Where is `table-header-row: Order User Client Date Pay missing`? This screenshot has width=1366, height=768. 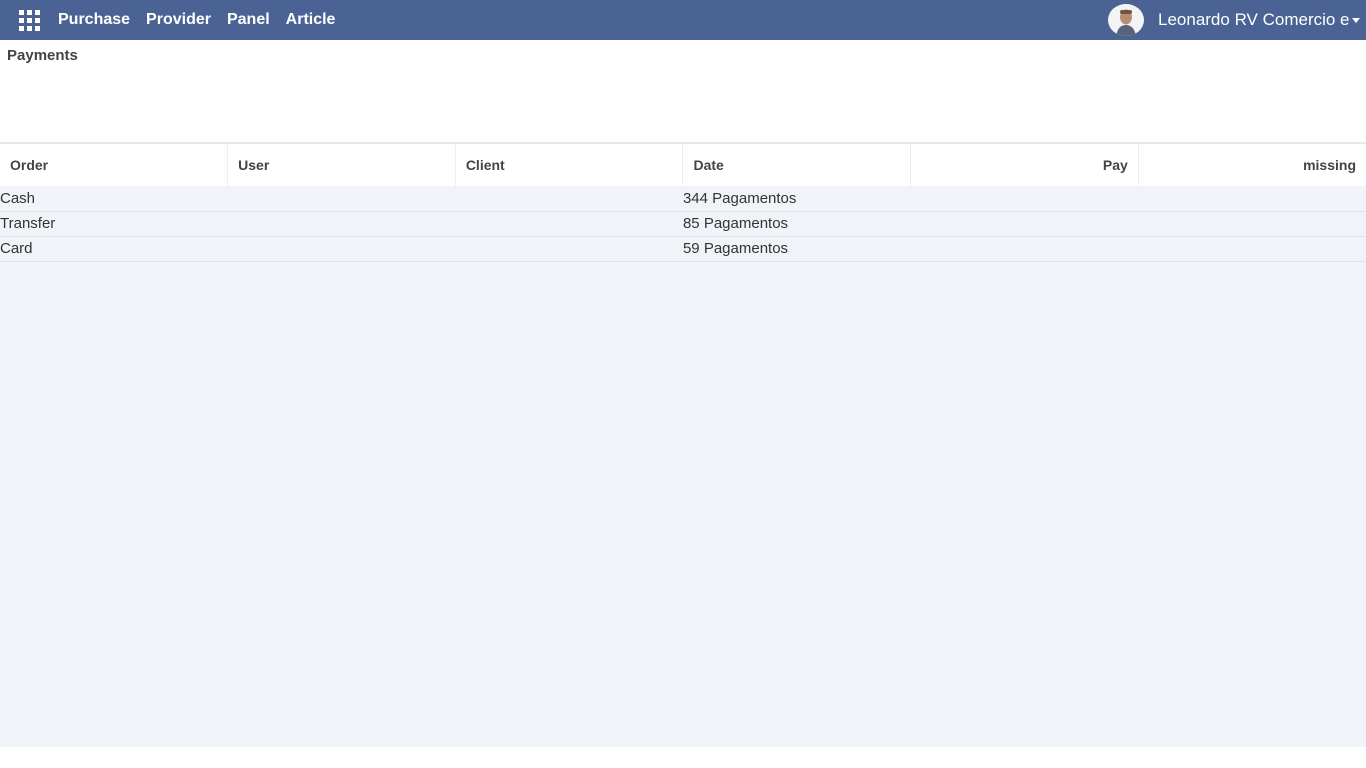 table-header-row: Order User Client Date Pay missing is located at coordinates (683, 165).